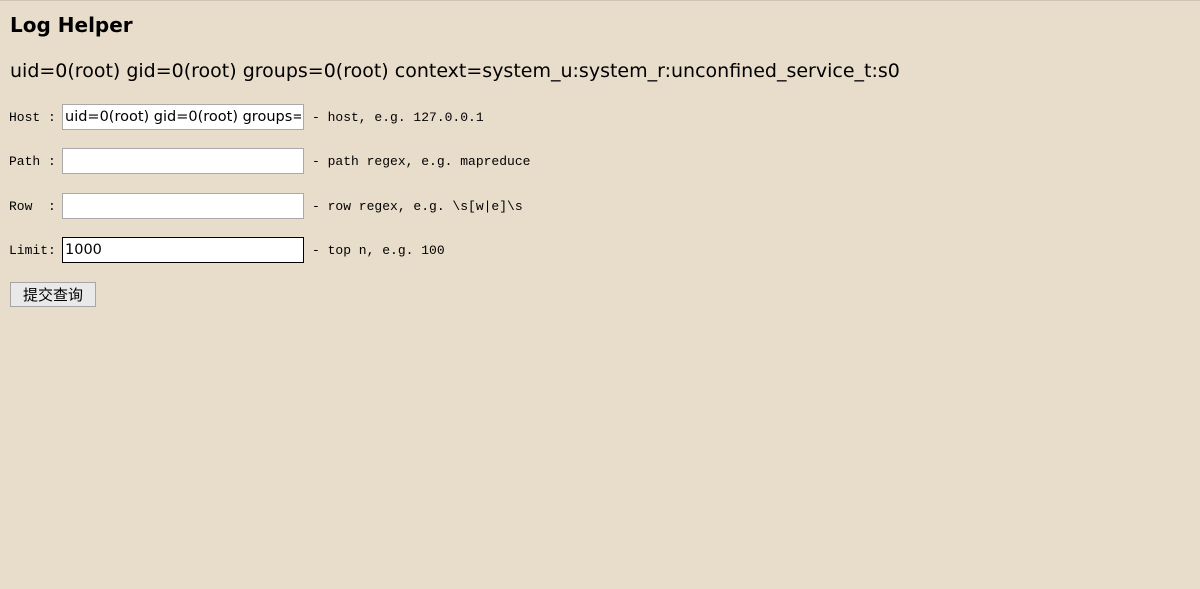  What do you see at coordinates (32, 250) in the screenshot?
I see `limit-label: Limit:` at bounding box center [32, 250].